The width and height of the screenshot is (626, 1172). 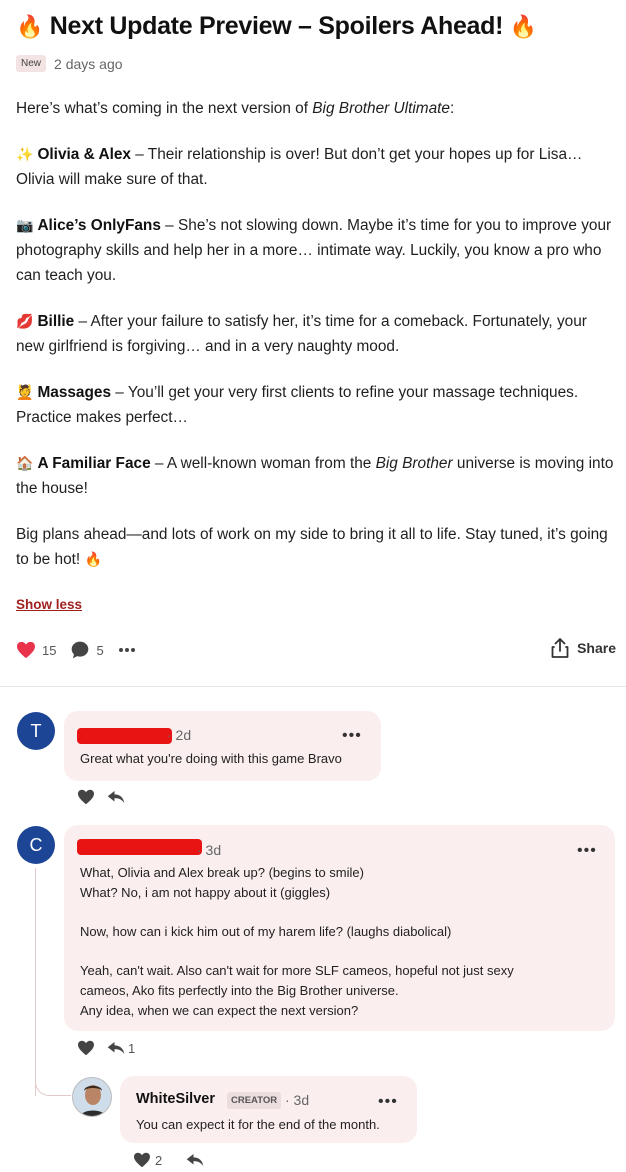 What do you see at coordinates (153, 1160) in the screenshot?
I see `like-button: 2` at bounding box center [153, 1160].